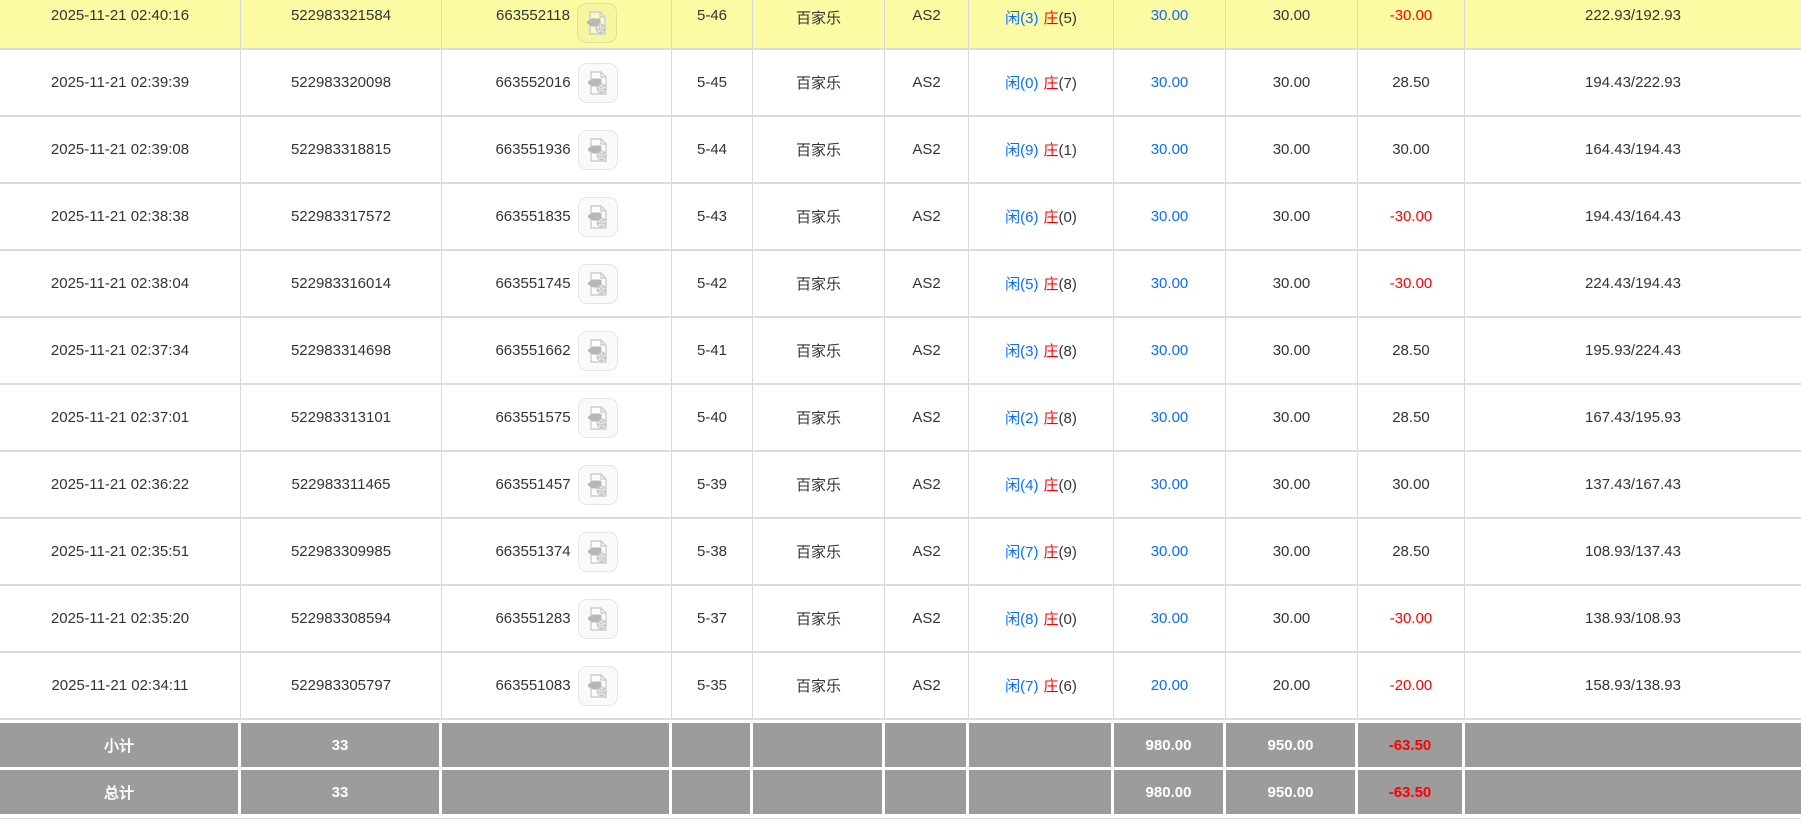 Image resolution: width=1801 pixels, height=819 pixels. I want to click on round-id-cell: 663551835, so click(557, 217).